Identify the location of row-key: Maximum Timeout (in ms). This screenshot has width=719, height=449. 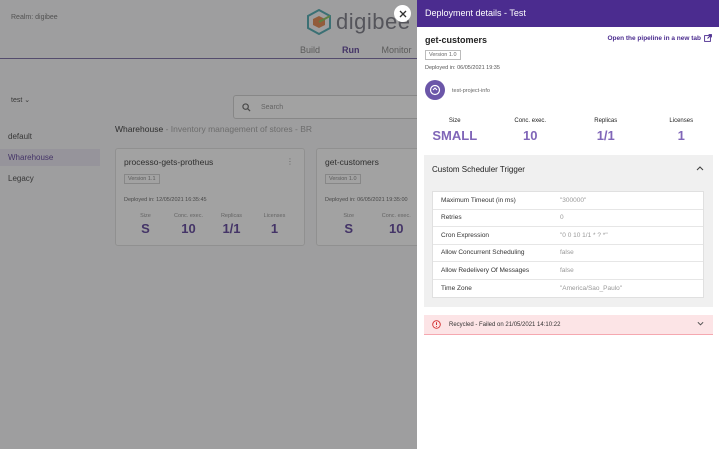
(478, 200).